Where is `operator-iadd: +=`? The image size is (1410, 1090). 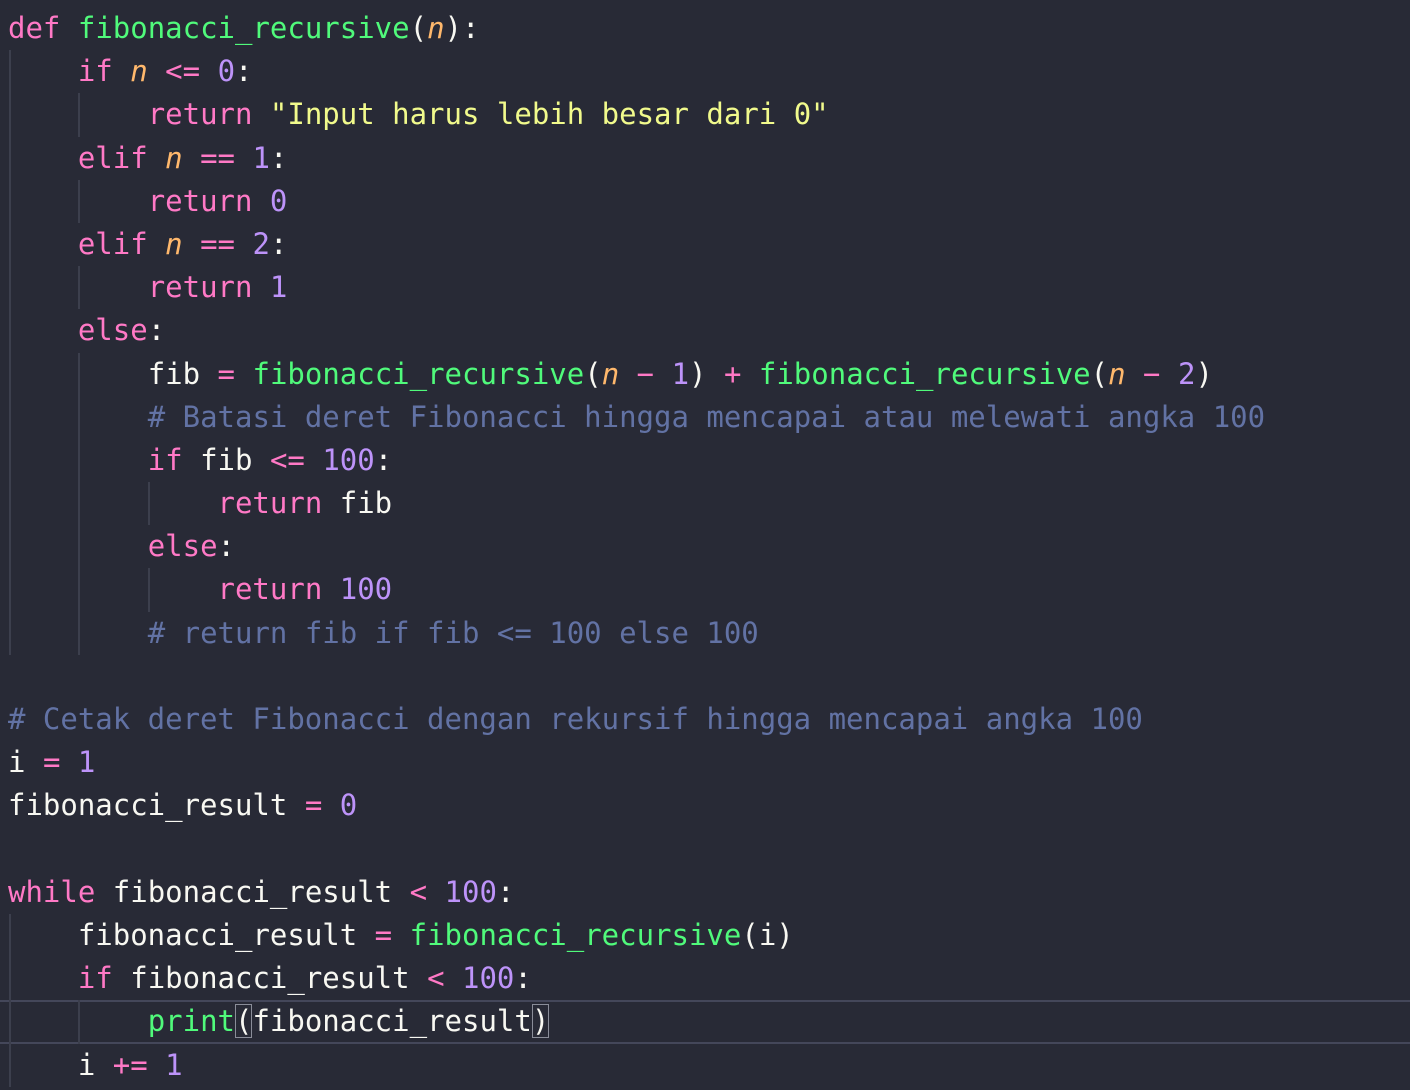
operator-iadd: += is located at coordinates (130, 1064).